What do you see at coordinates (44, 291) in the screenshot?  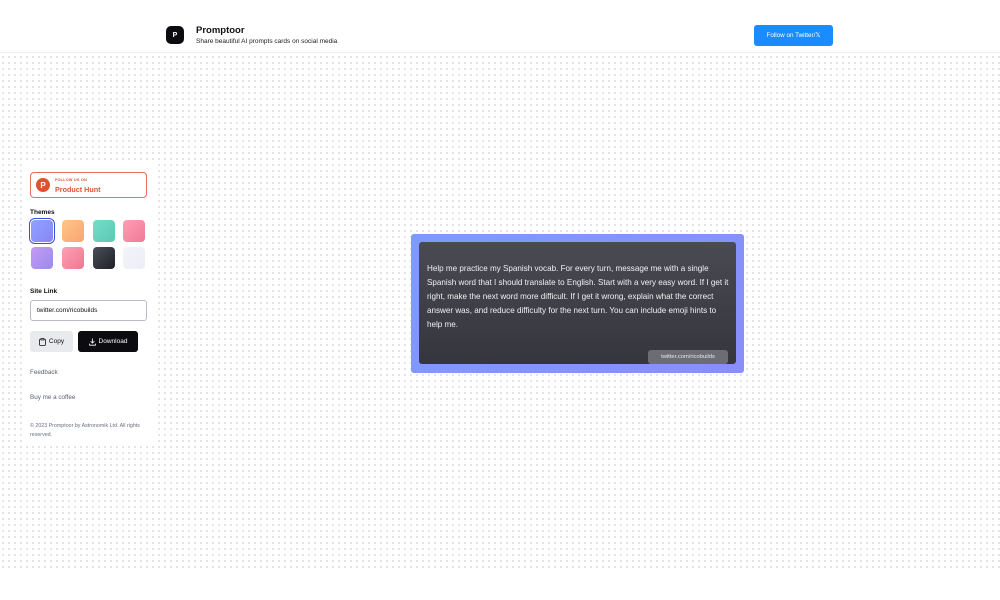 I see `site-link-label: Site Link` at bounding box center [44, 291].